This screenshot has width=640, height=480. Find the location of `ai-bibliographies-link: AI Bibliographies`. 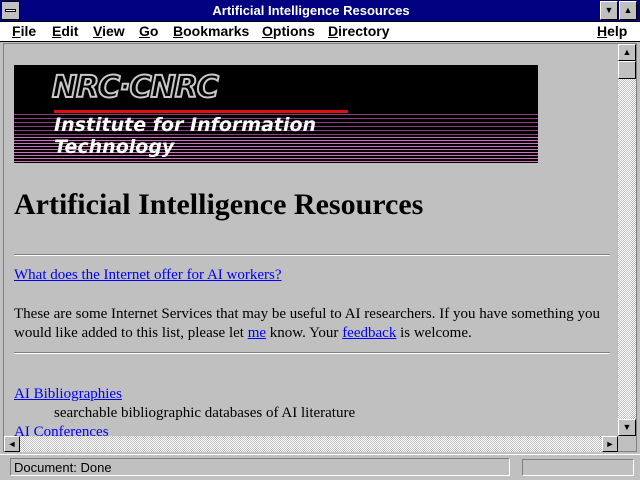

ai-bibliographies-link: AI Bibliographies is located at coordinates (68, 394).